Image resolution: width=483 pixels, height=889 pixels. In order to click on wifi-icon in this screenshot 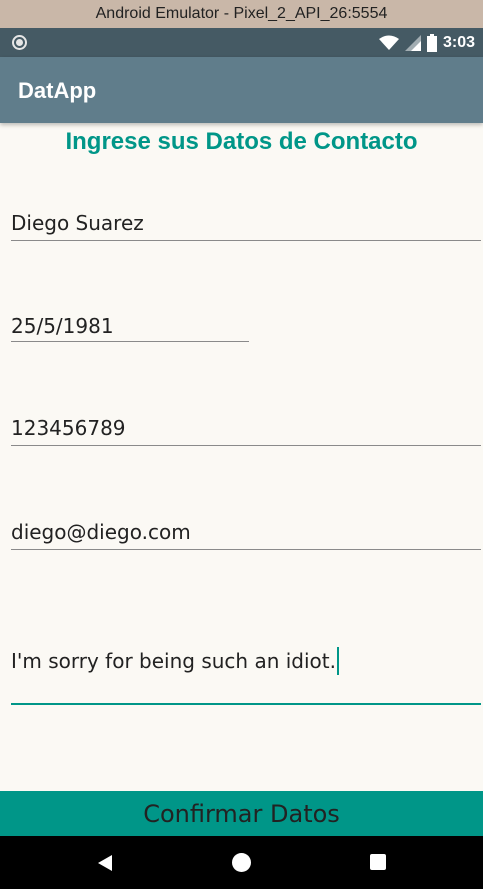, I will do `click(388, 42)`.